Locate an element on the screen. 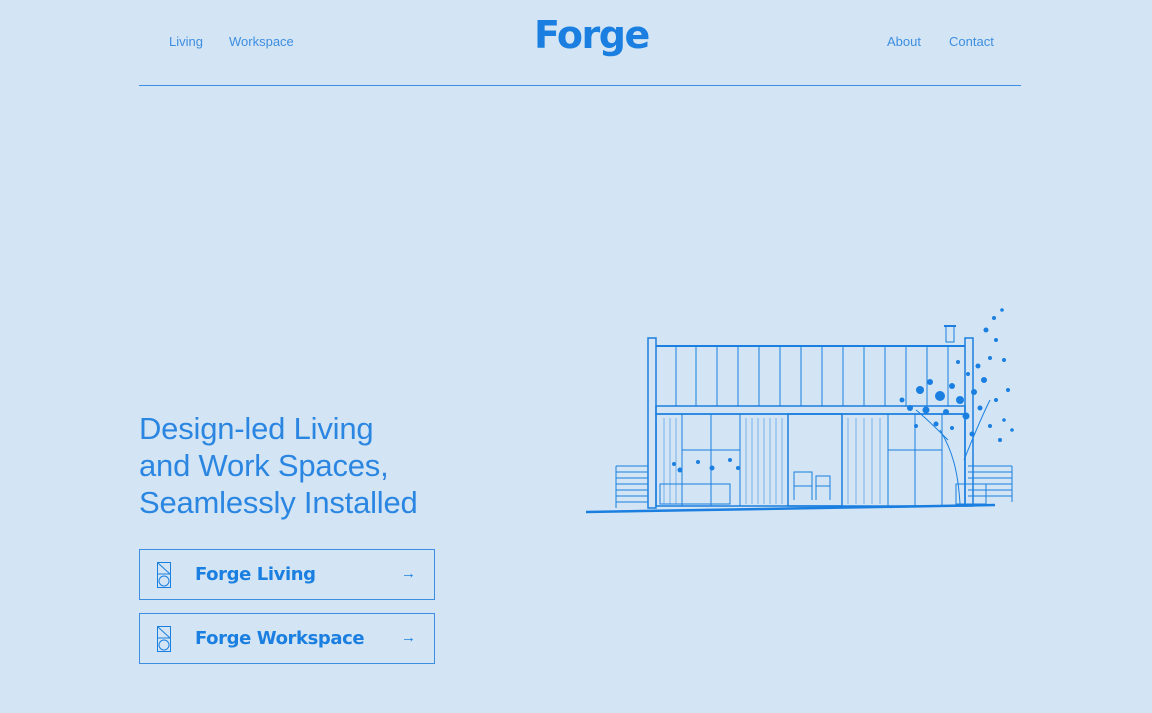 The height and width of the screenshot is (713, 1152). nav-link-contact: Contact is located at coordinates (971, 41).